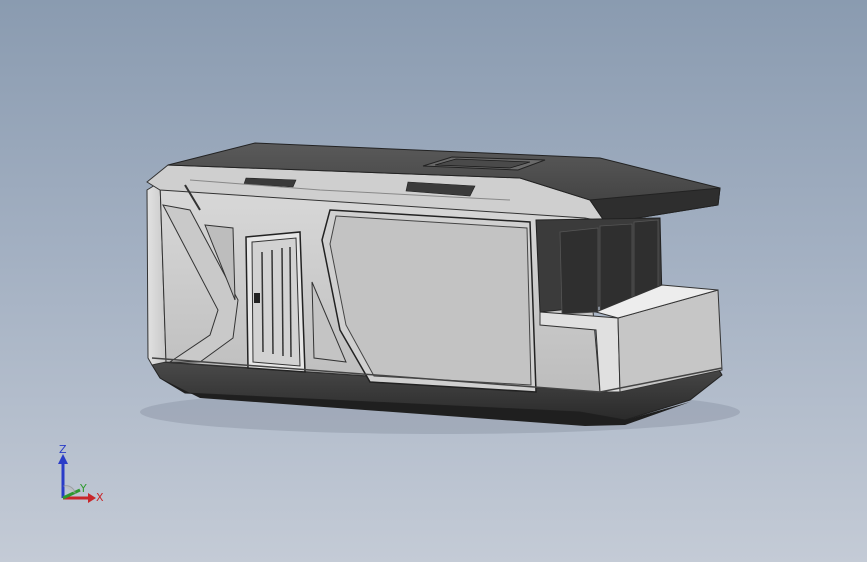 The height and width of the screenshot is (562, 867). Describe the element at coordinates (63, 449) in the screenshot. I see `z-axis-label: Z` at that location.